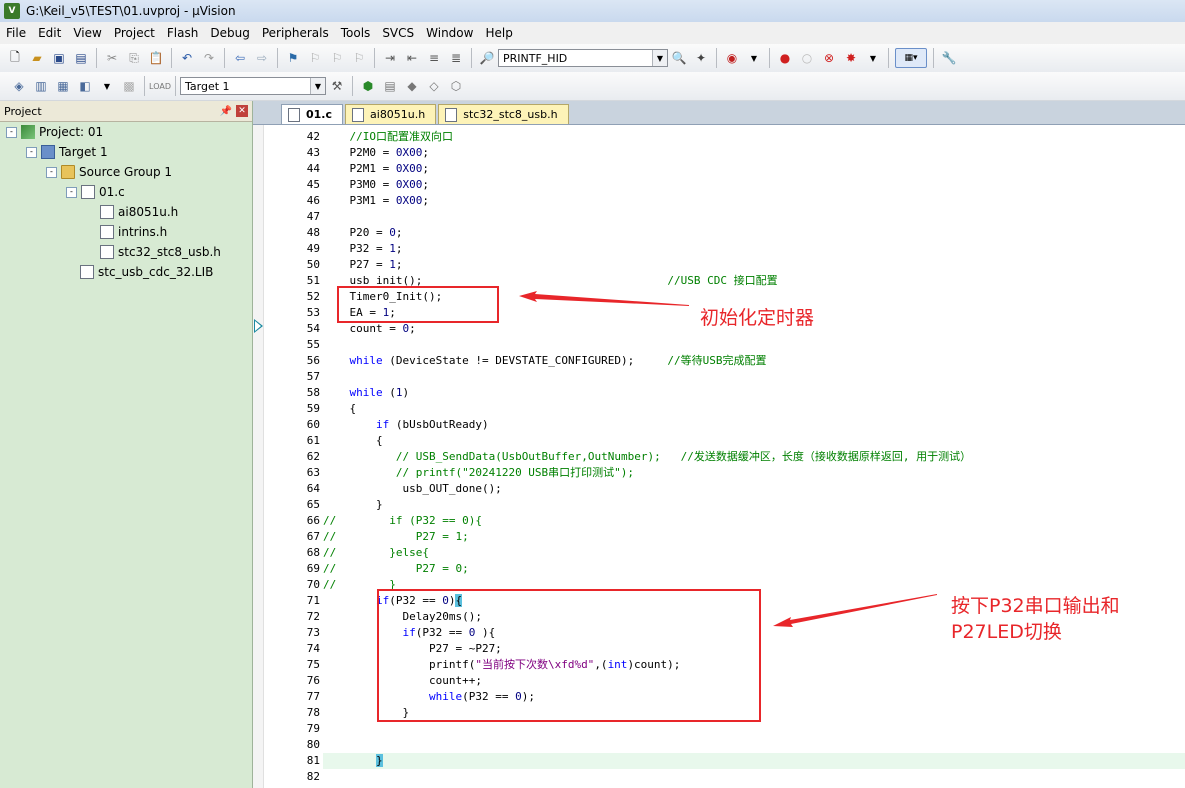 The width and height of the screenshot is (1185, 788). I want to click on tree-item: stc_usb_cdc_32.LIB, so click(146, 272).